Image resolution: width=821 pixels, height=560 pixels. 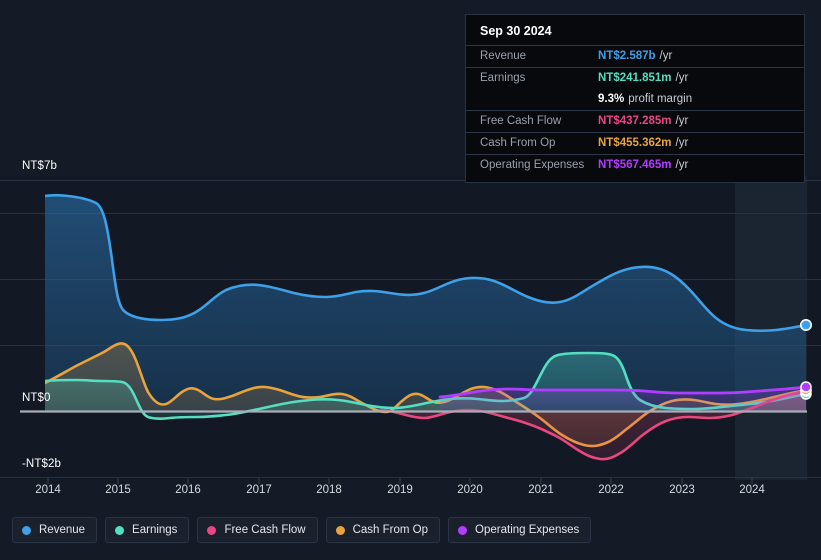 What do you see at coordinates (463, 530) in the screenshot?
I see `operating-expenses-color-dot-icon` at bounding box center [463, 530].